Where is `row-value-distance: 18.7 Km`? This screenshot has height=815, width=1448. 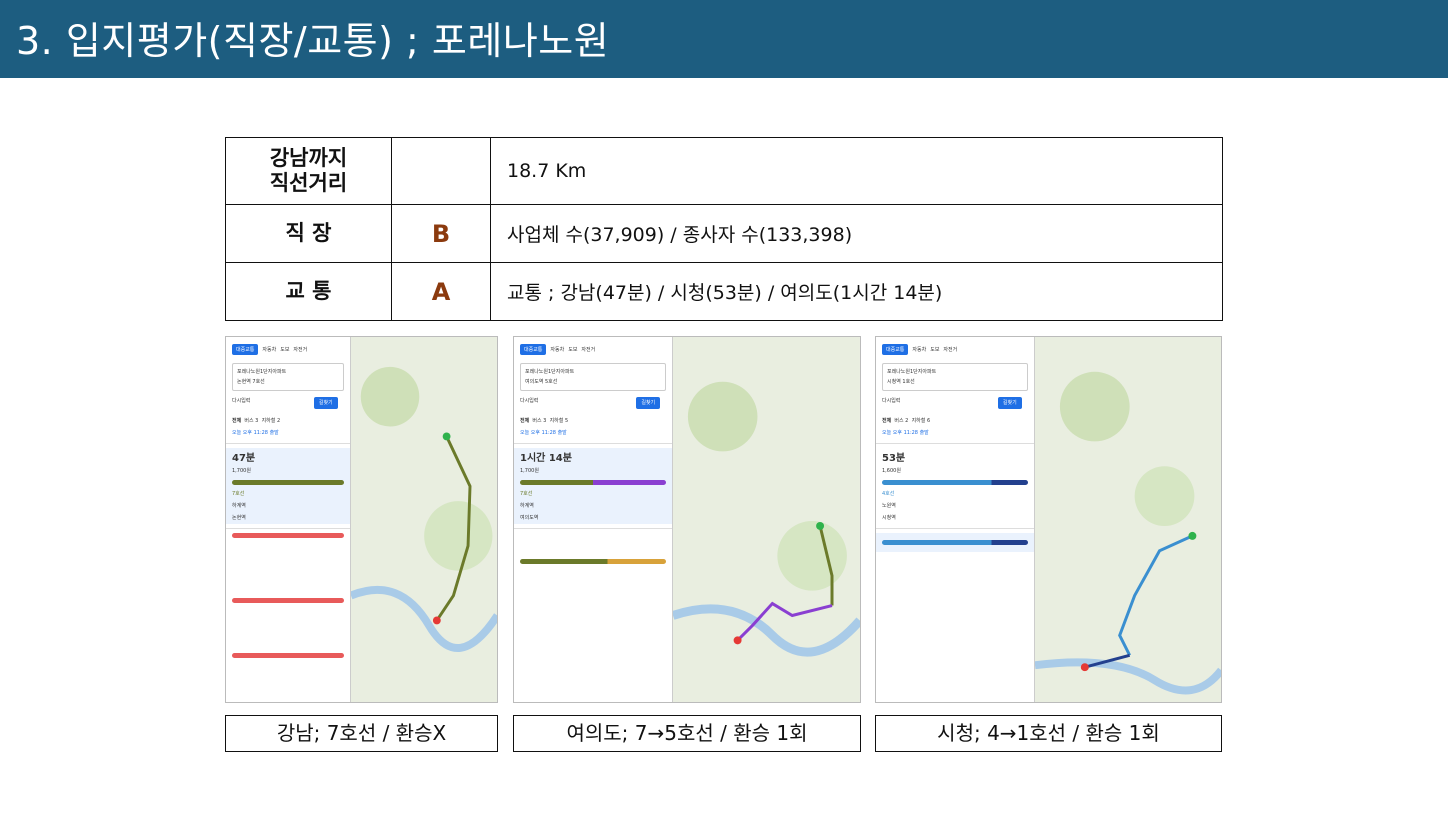 row-value-distance: 18.7 Km is located at coordinates (856, 171).